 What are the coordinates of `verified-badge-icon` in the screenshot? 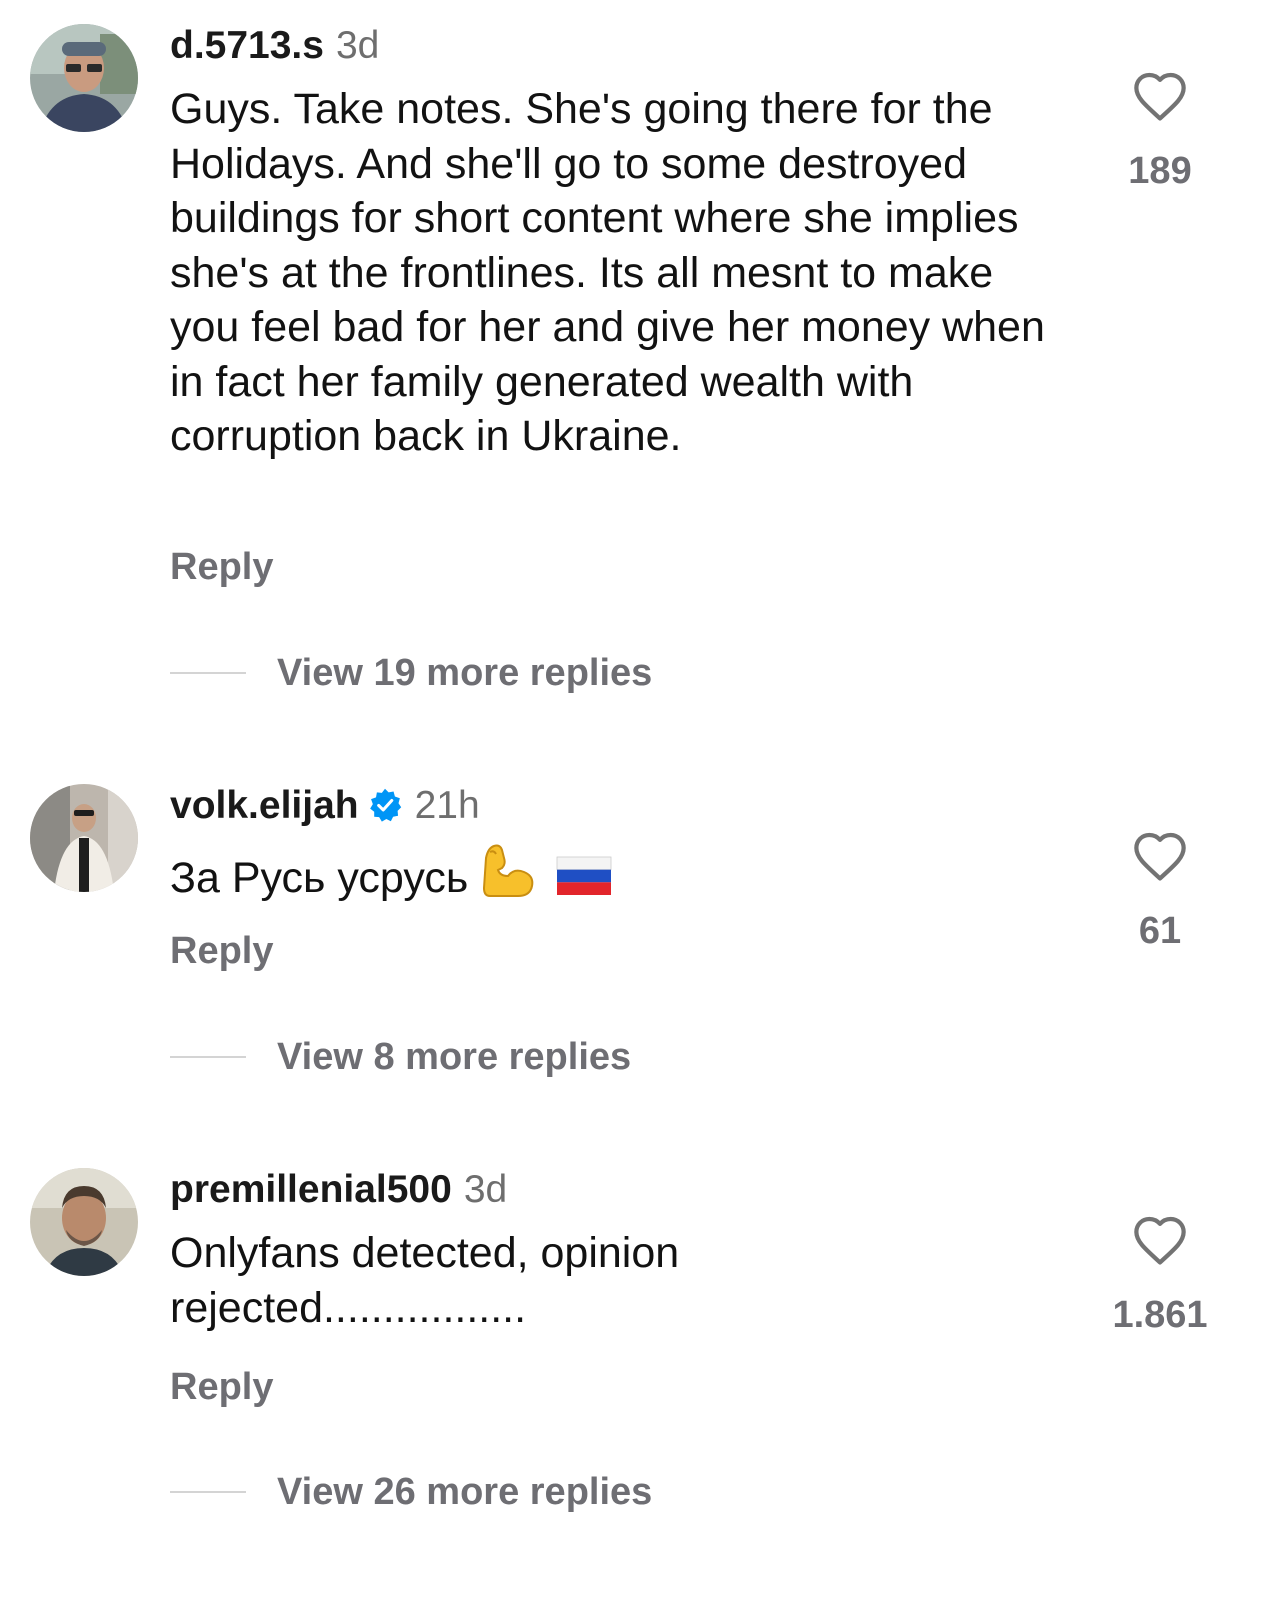 It's located at (385, 805).